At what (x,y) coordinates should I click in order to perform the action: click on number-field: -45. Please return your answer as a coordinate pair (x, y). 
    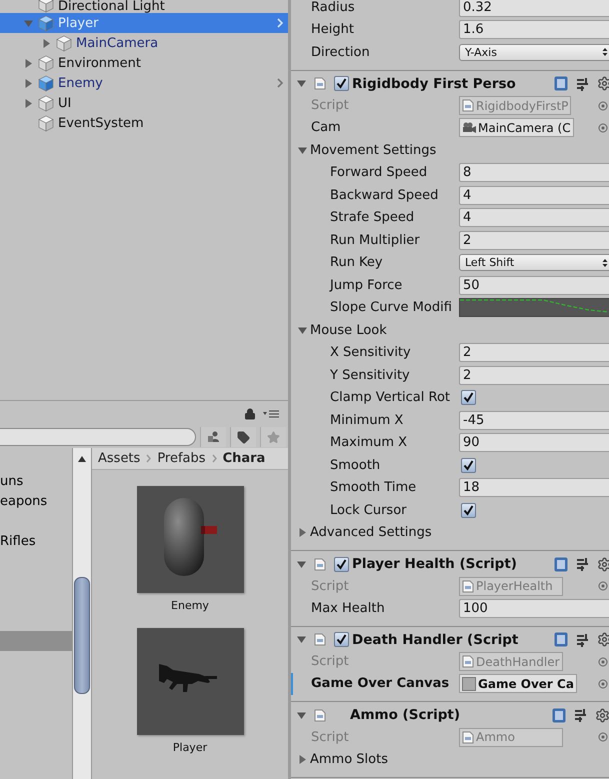
    Looking at the image, I should click on (534, 420).